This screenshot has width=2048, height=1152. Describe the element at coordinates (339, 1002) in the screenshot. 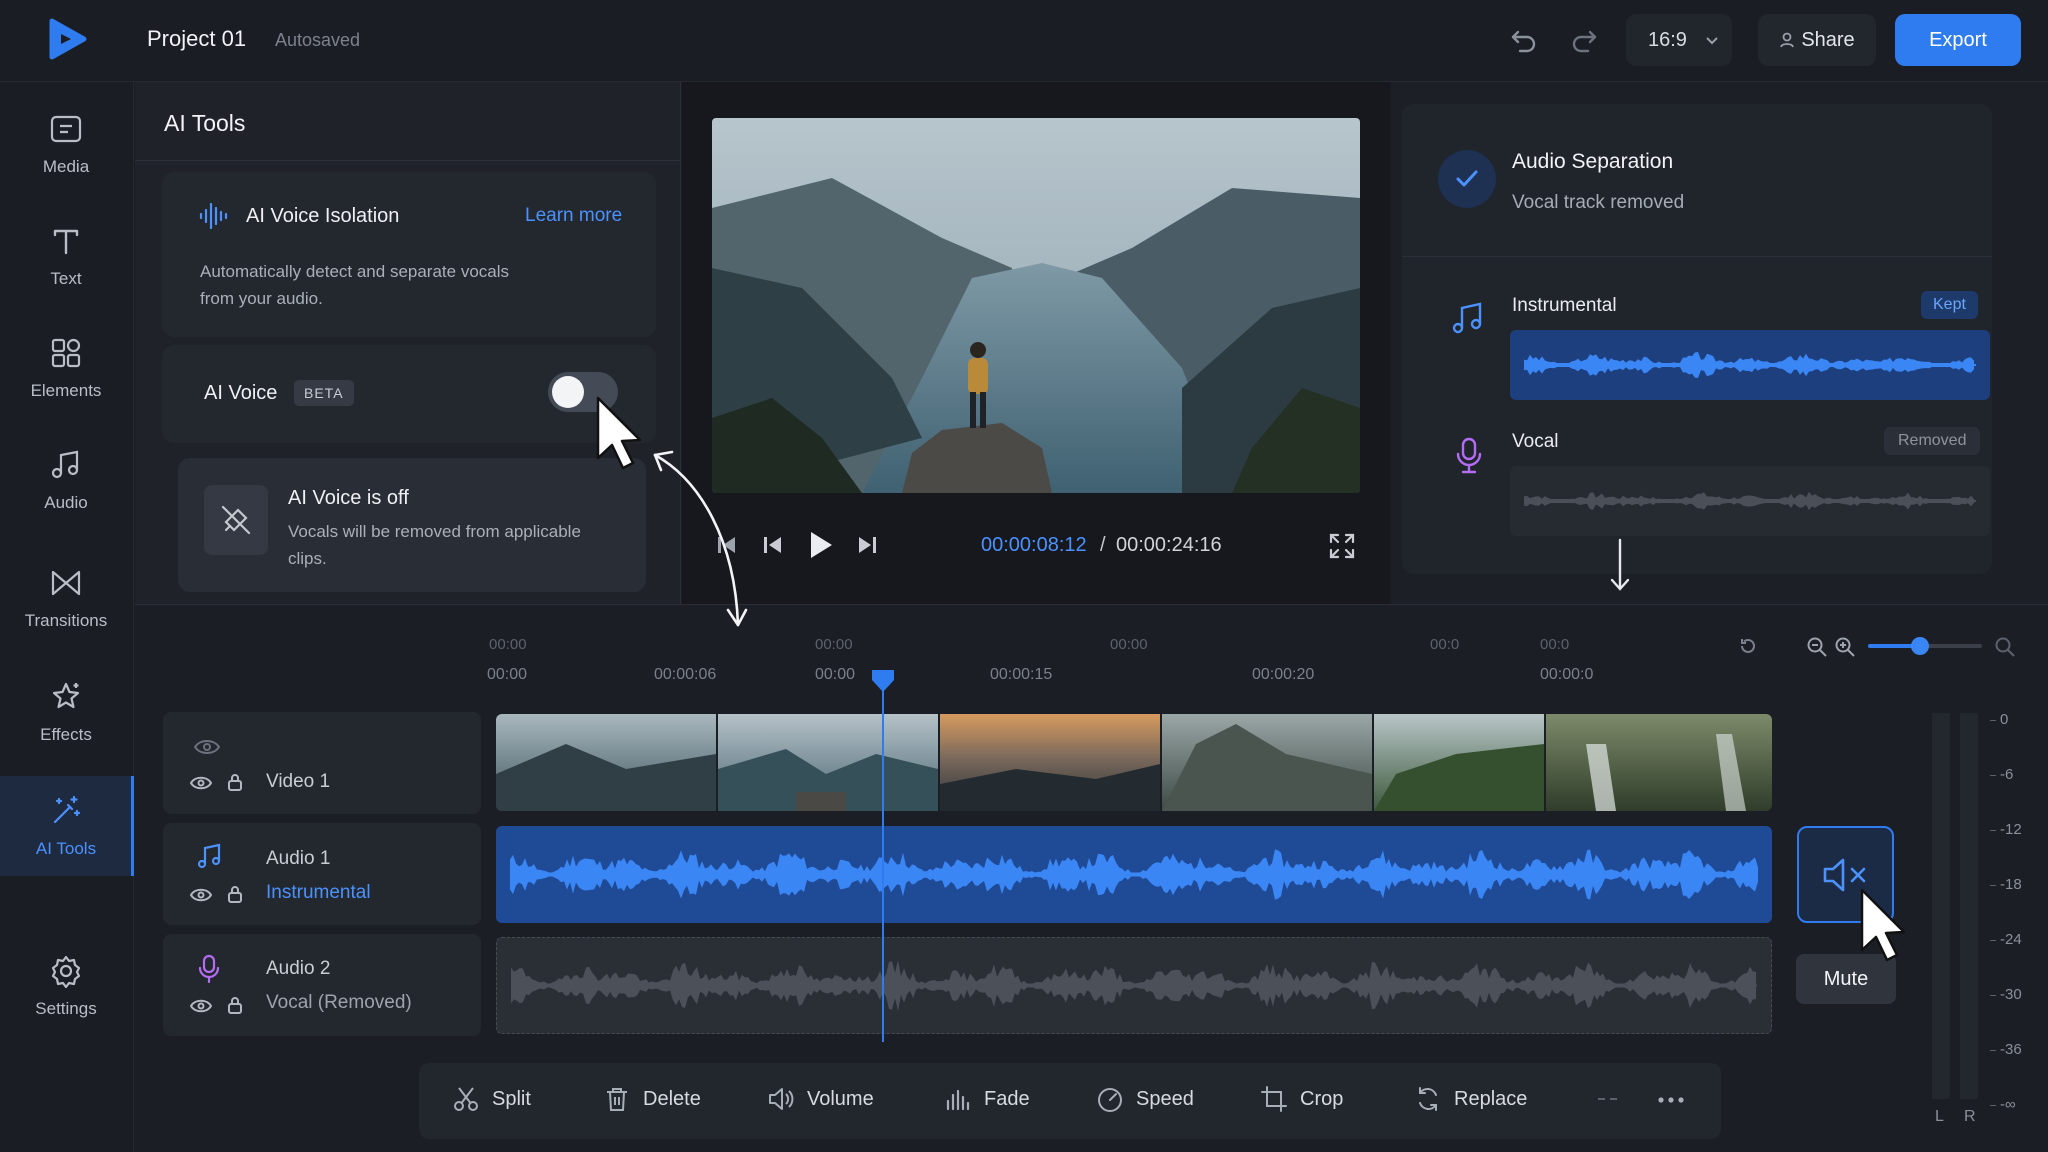

I see `track-subtitle: Vocal (Removed)` at that location.